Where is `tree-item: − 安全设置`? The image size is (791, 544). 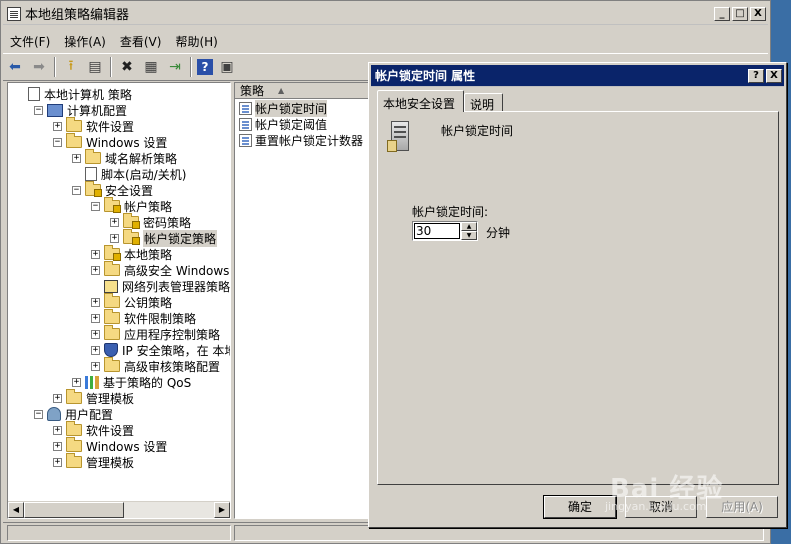
tree-item: − 安全设置 is located at coordinates (112, 189).